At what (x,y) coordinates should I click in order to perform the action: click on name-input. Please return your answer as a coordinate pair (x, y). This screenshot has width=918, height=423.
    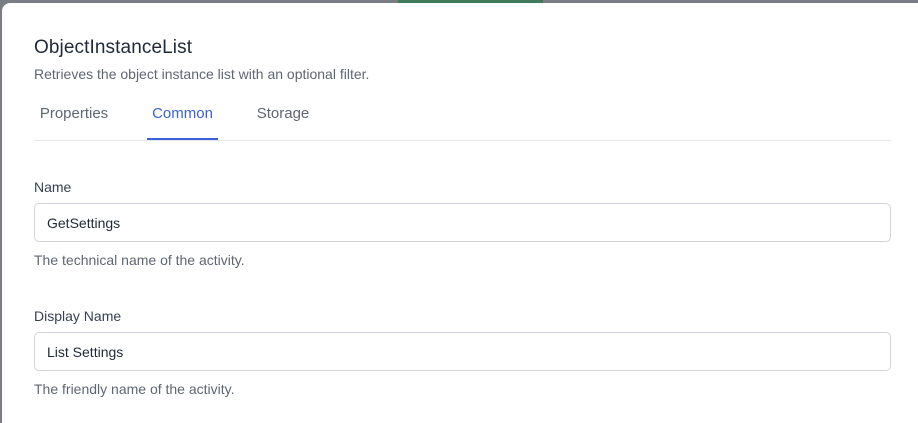
    Looking at the image, I should click on (462, 222).